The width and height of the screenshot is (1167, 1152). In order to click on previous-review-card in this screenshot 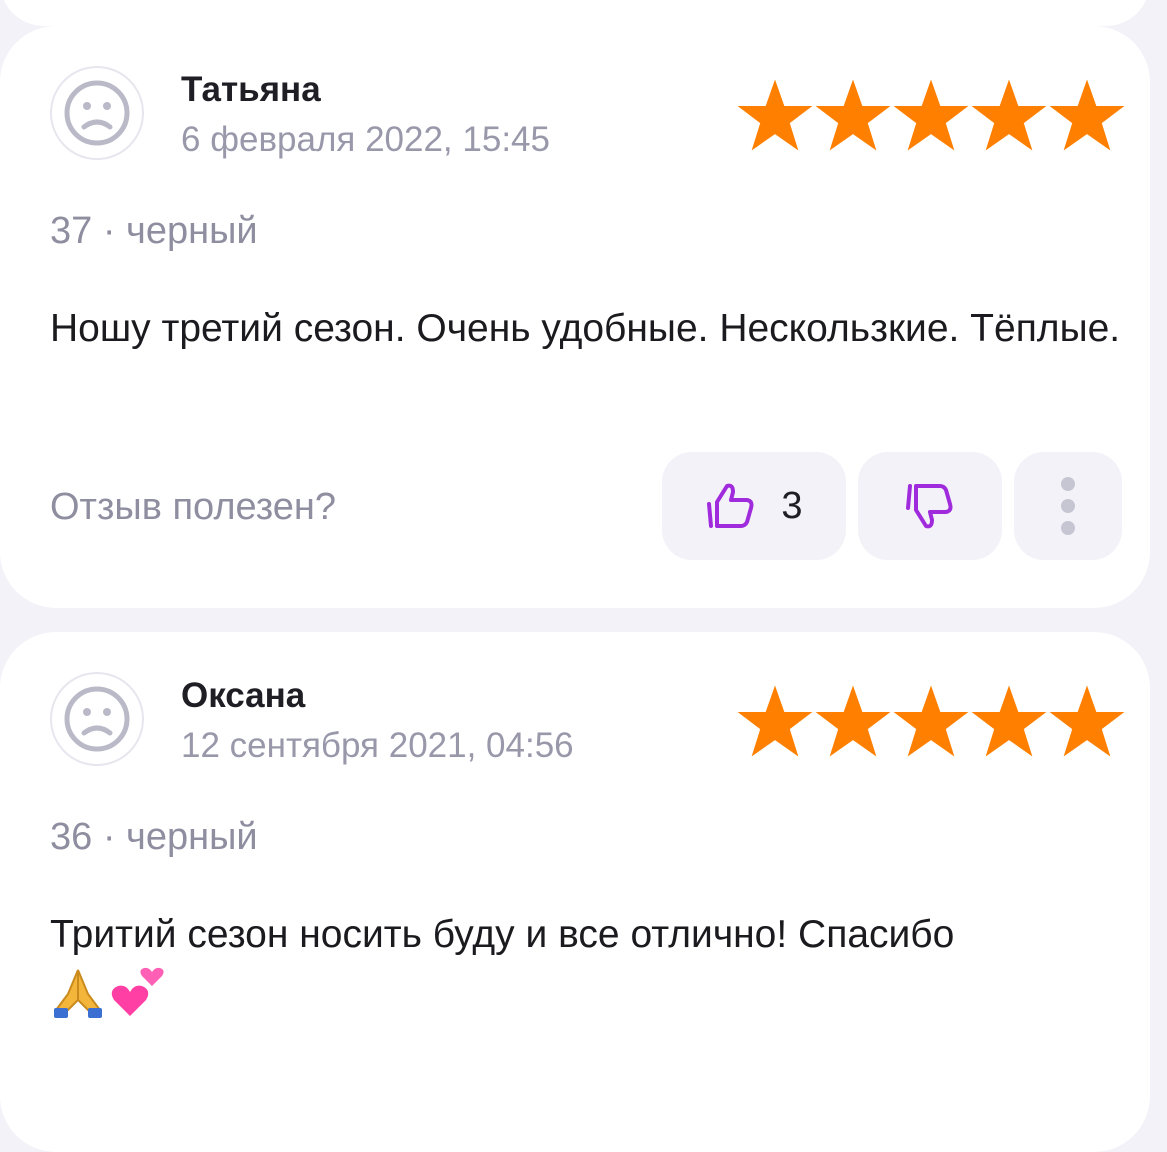, I will do `click(575, 13)`.